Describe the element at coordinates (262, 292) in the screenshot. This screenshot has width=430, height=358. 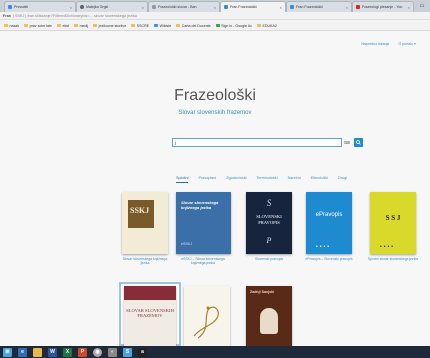
I see `book-cover-title: Zadnji Sanjski` at that location.